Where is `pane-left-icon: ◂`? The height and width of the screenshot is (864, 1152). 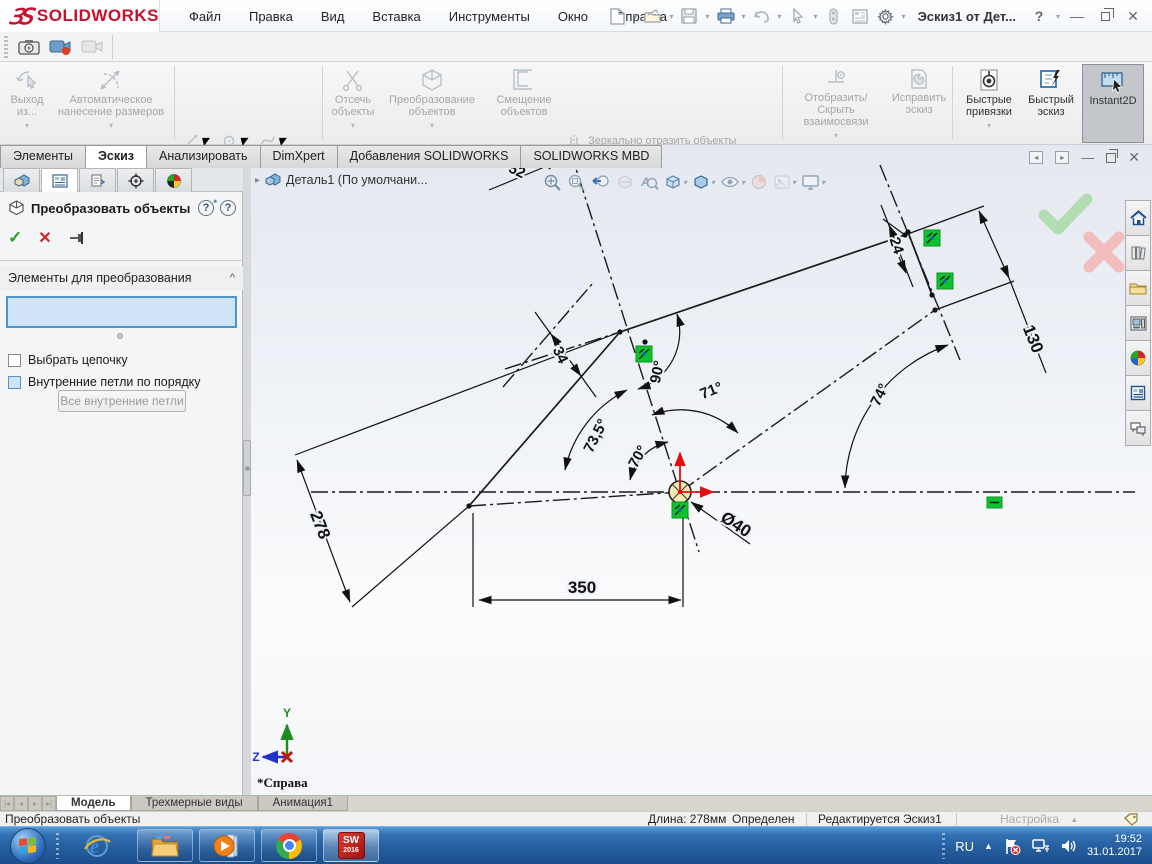 pane-left-icon: ◂ is located at coordinates (1036, 157).